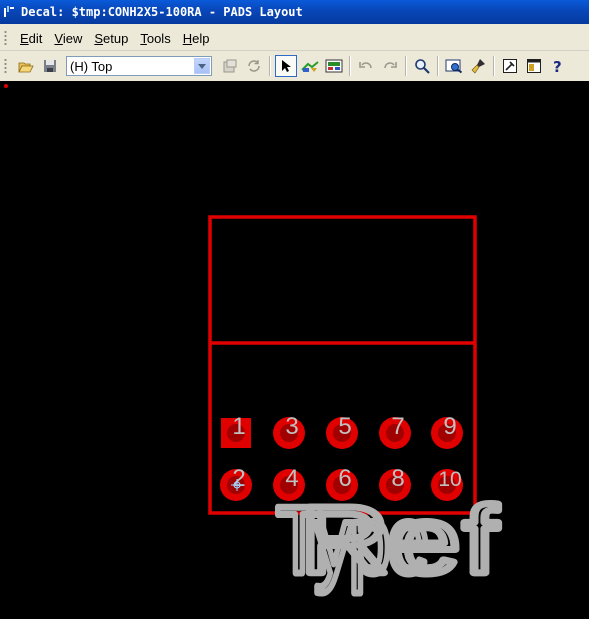 Image resolution: width=589 pixels, height=619 pixels. What do you see at coordinates (196, 38) in the screenshot?
I see `menu-help: Help` at bounding box center [196, 38].